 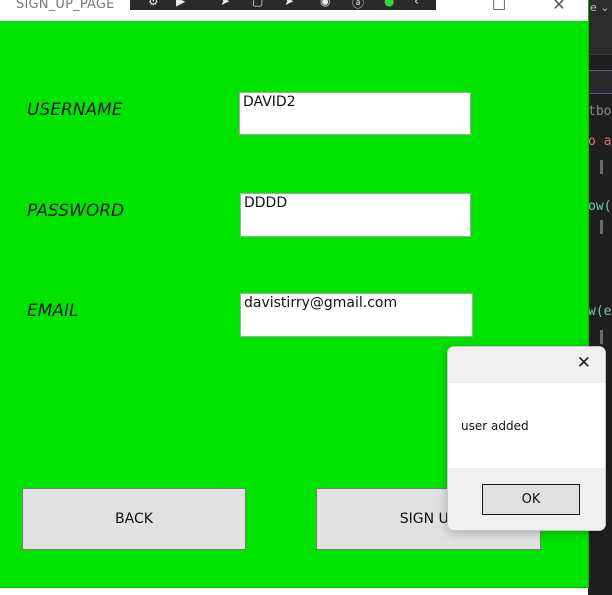 What do you see at coordinates (289, 4) in the screenshot?
I see `pointer-plus-icon: ➤` at bounding box center [289, 4].